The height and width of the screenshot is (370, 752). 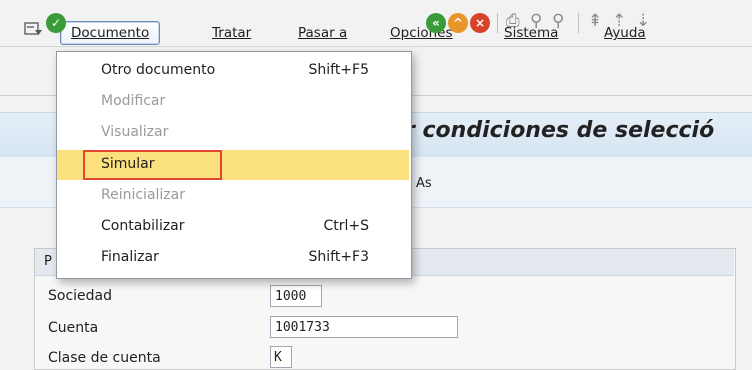 What do you see at coordinates (56, 23) in the screenshot?
I see `enter-icon: ✓` at bounding box center [56, 23].